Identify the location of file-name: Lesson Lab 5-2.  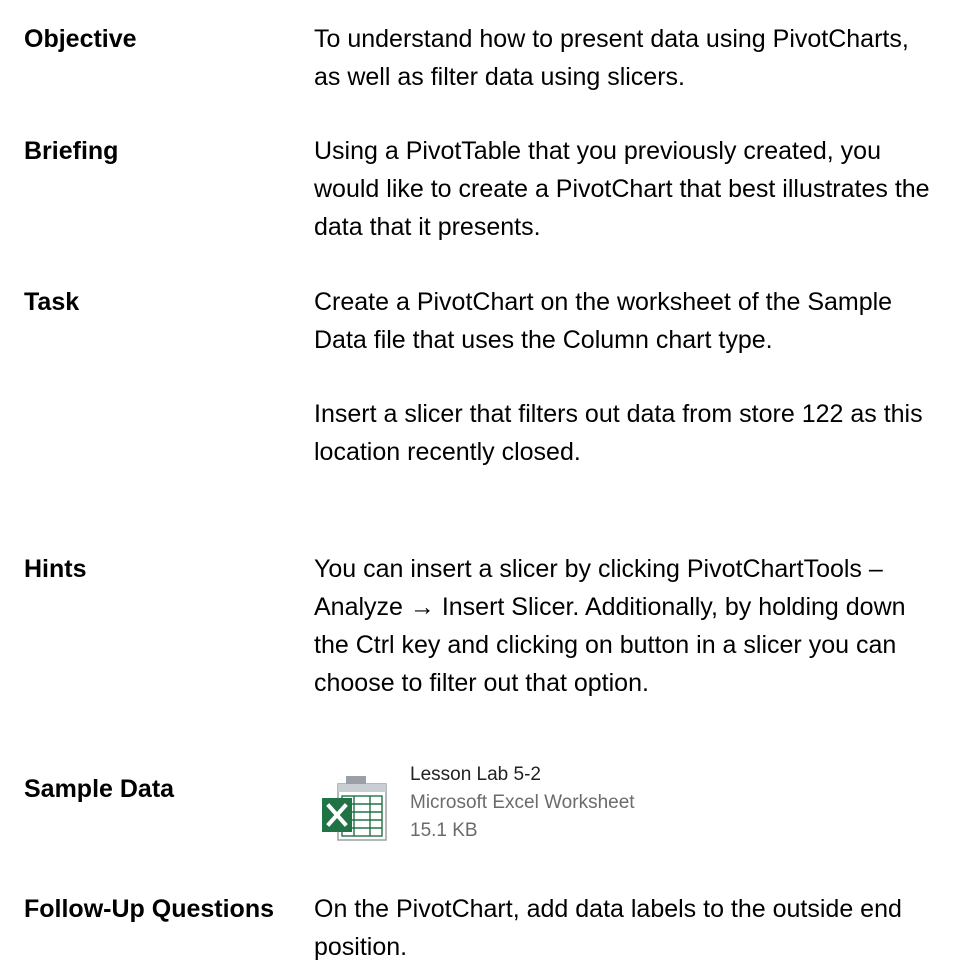
(475, 774).